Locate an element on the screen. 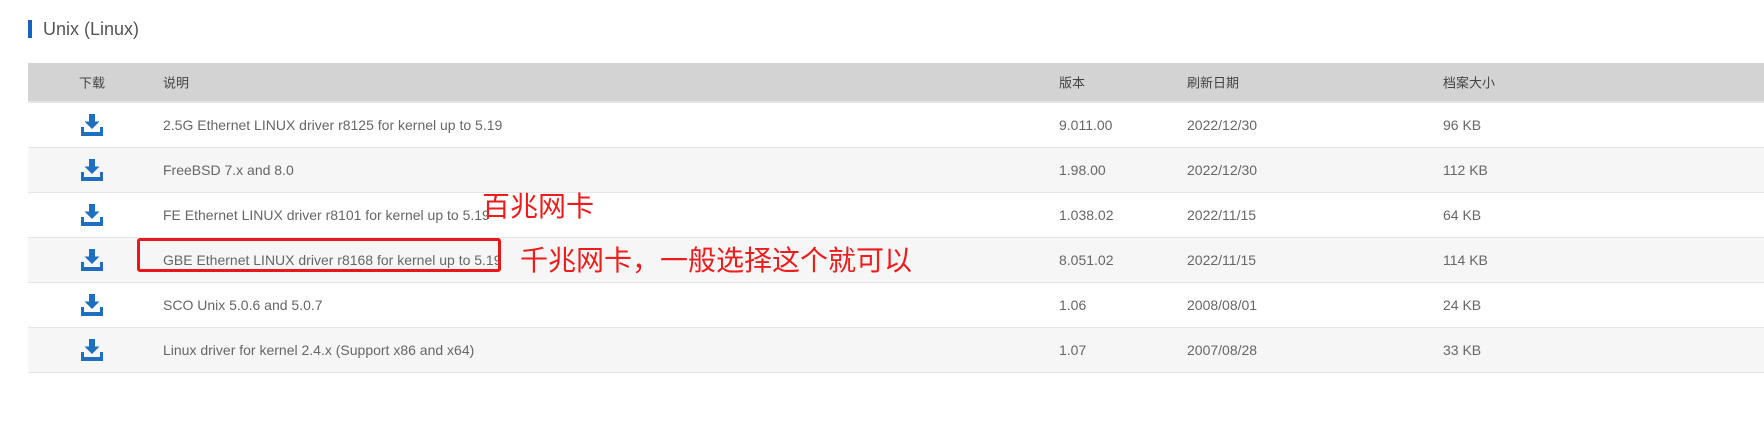  section-title: Unix (Linux) is located at coordinates (83, 29).